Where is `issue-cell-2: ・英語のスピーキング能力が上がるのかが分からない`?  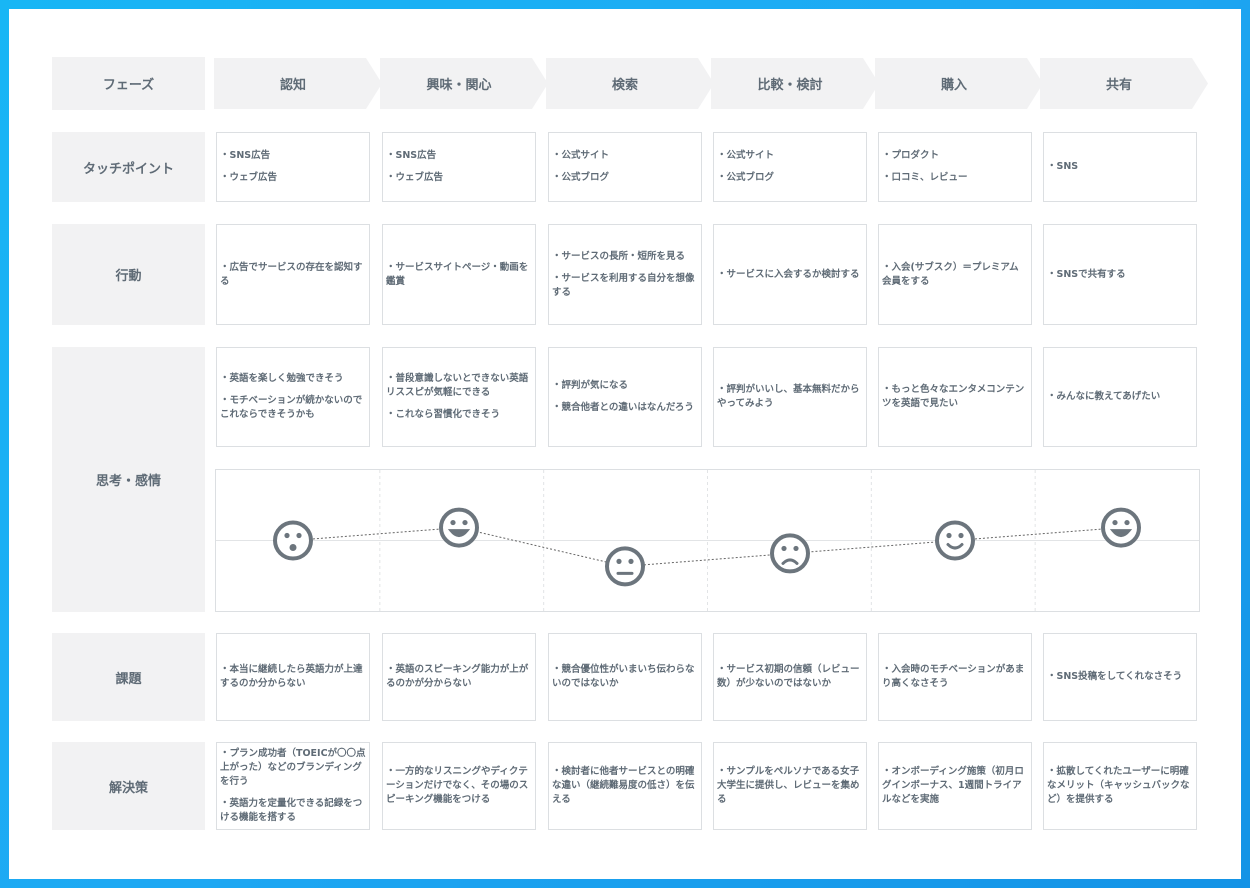 issue-cell-2: ・英語のスピーキング能力が上がるのかが分からない is located at coordinates (459, 677).